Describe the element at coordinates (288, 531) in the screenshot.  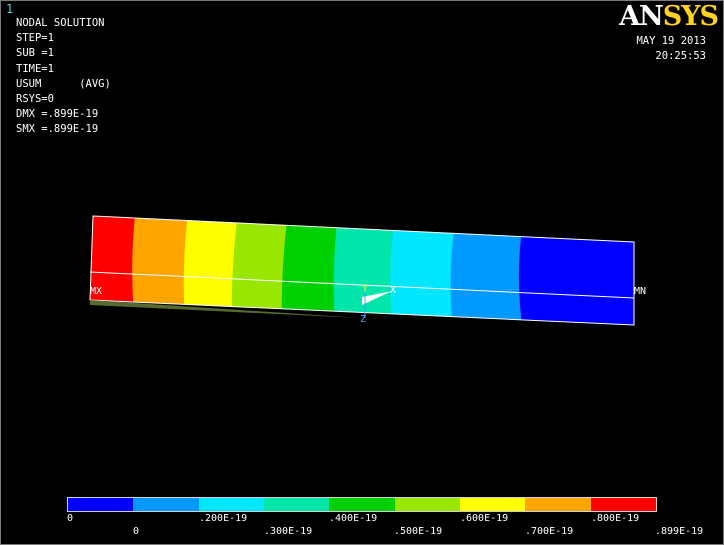
I see `legend-tick-bottom: .300E-19` at that location.